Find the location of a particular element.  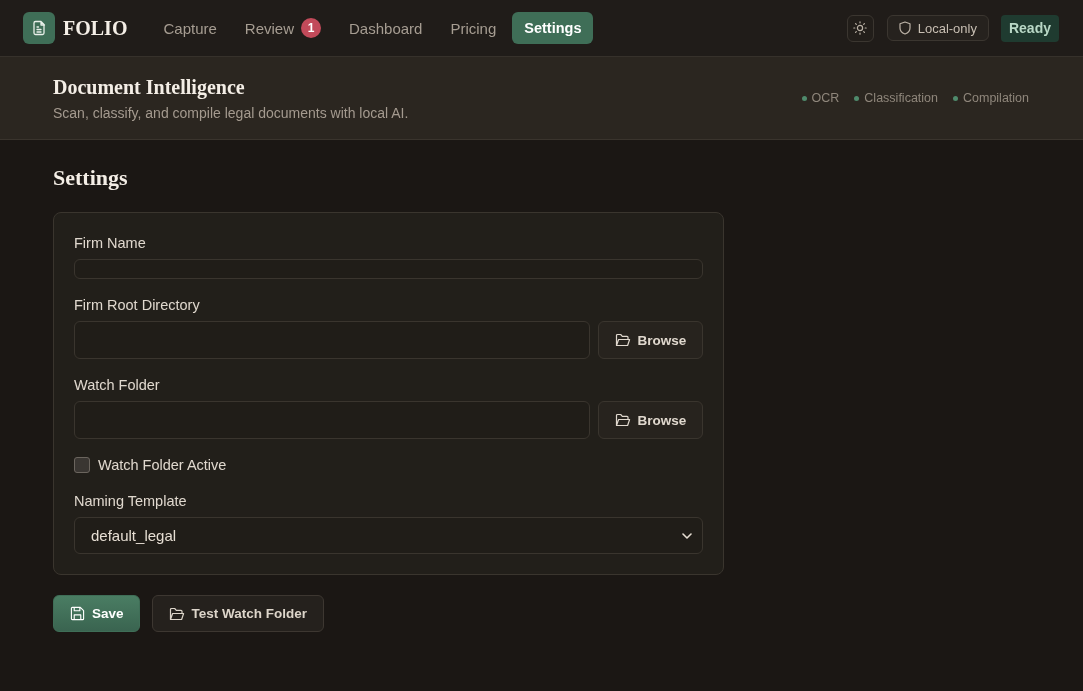

checkbox-label: Watch Folder Active is located at coordinates (162, 465).